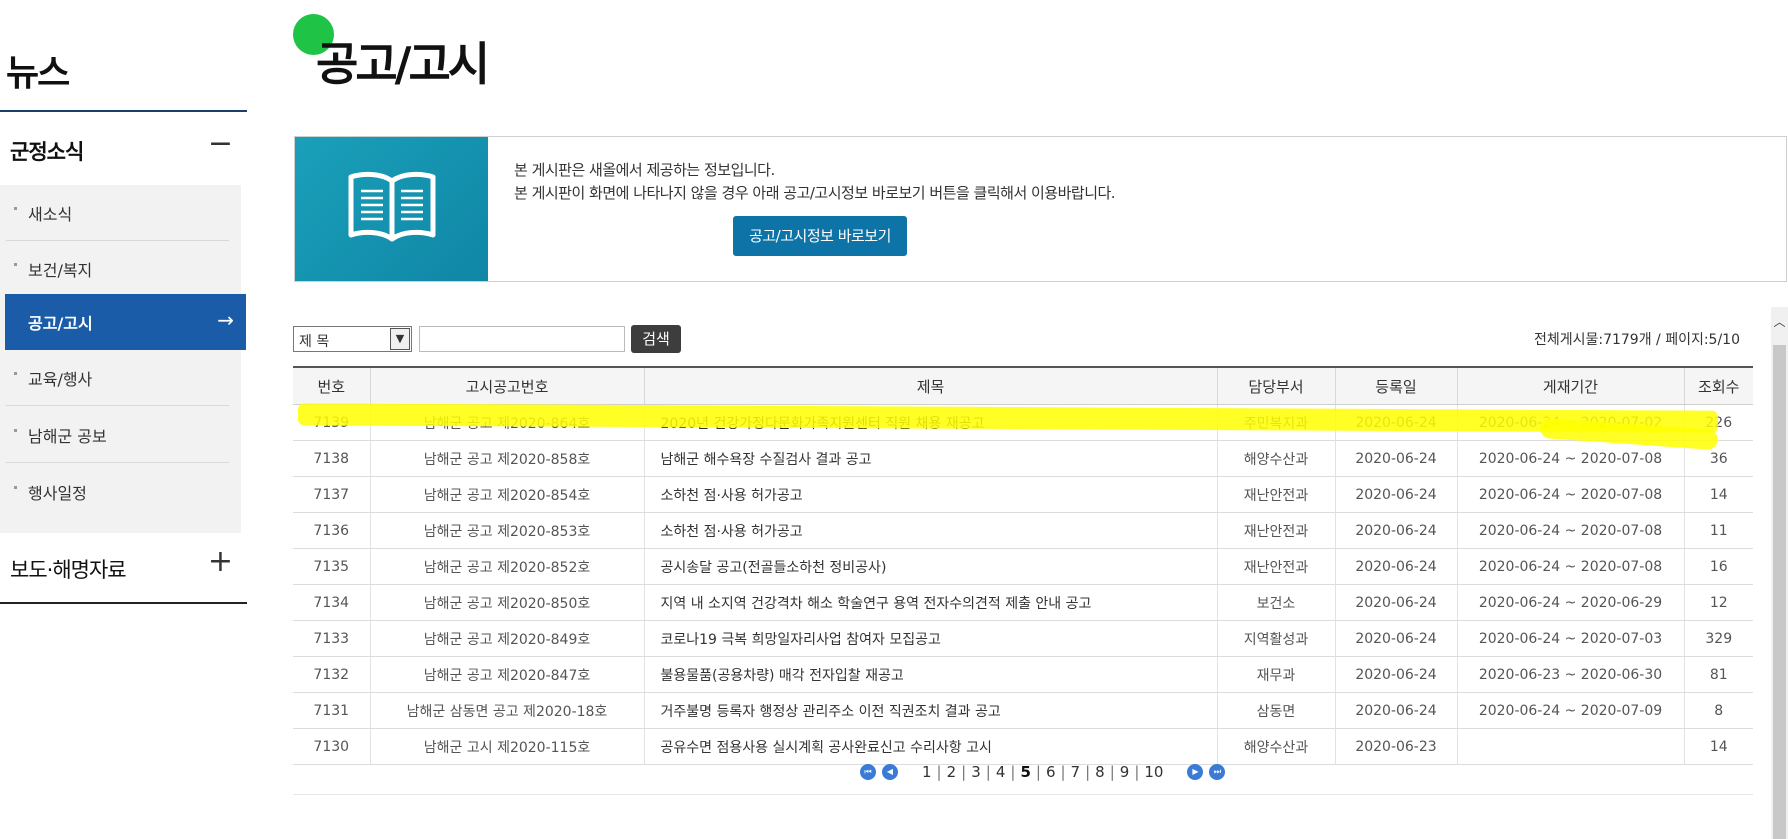 The height and width of the screenshot is (839, 1788). Describe the element at coordinates (506, 422) in the screenshot. I see `notice-number: 남해군 공고 제2020-864호` at that location.